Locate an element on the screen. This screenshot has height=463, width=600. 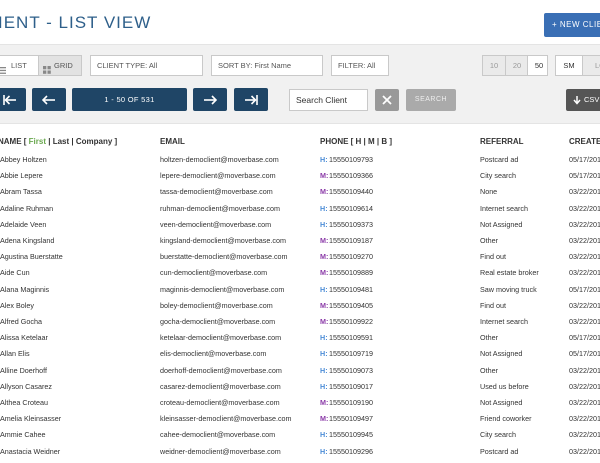
sort-first-link: First is located at coordinates (37, 141).